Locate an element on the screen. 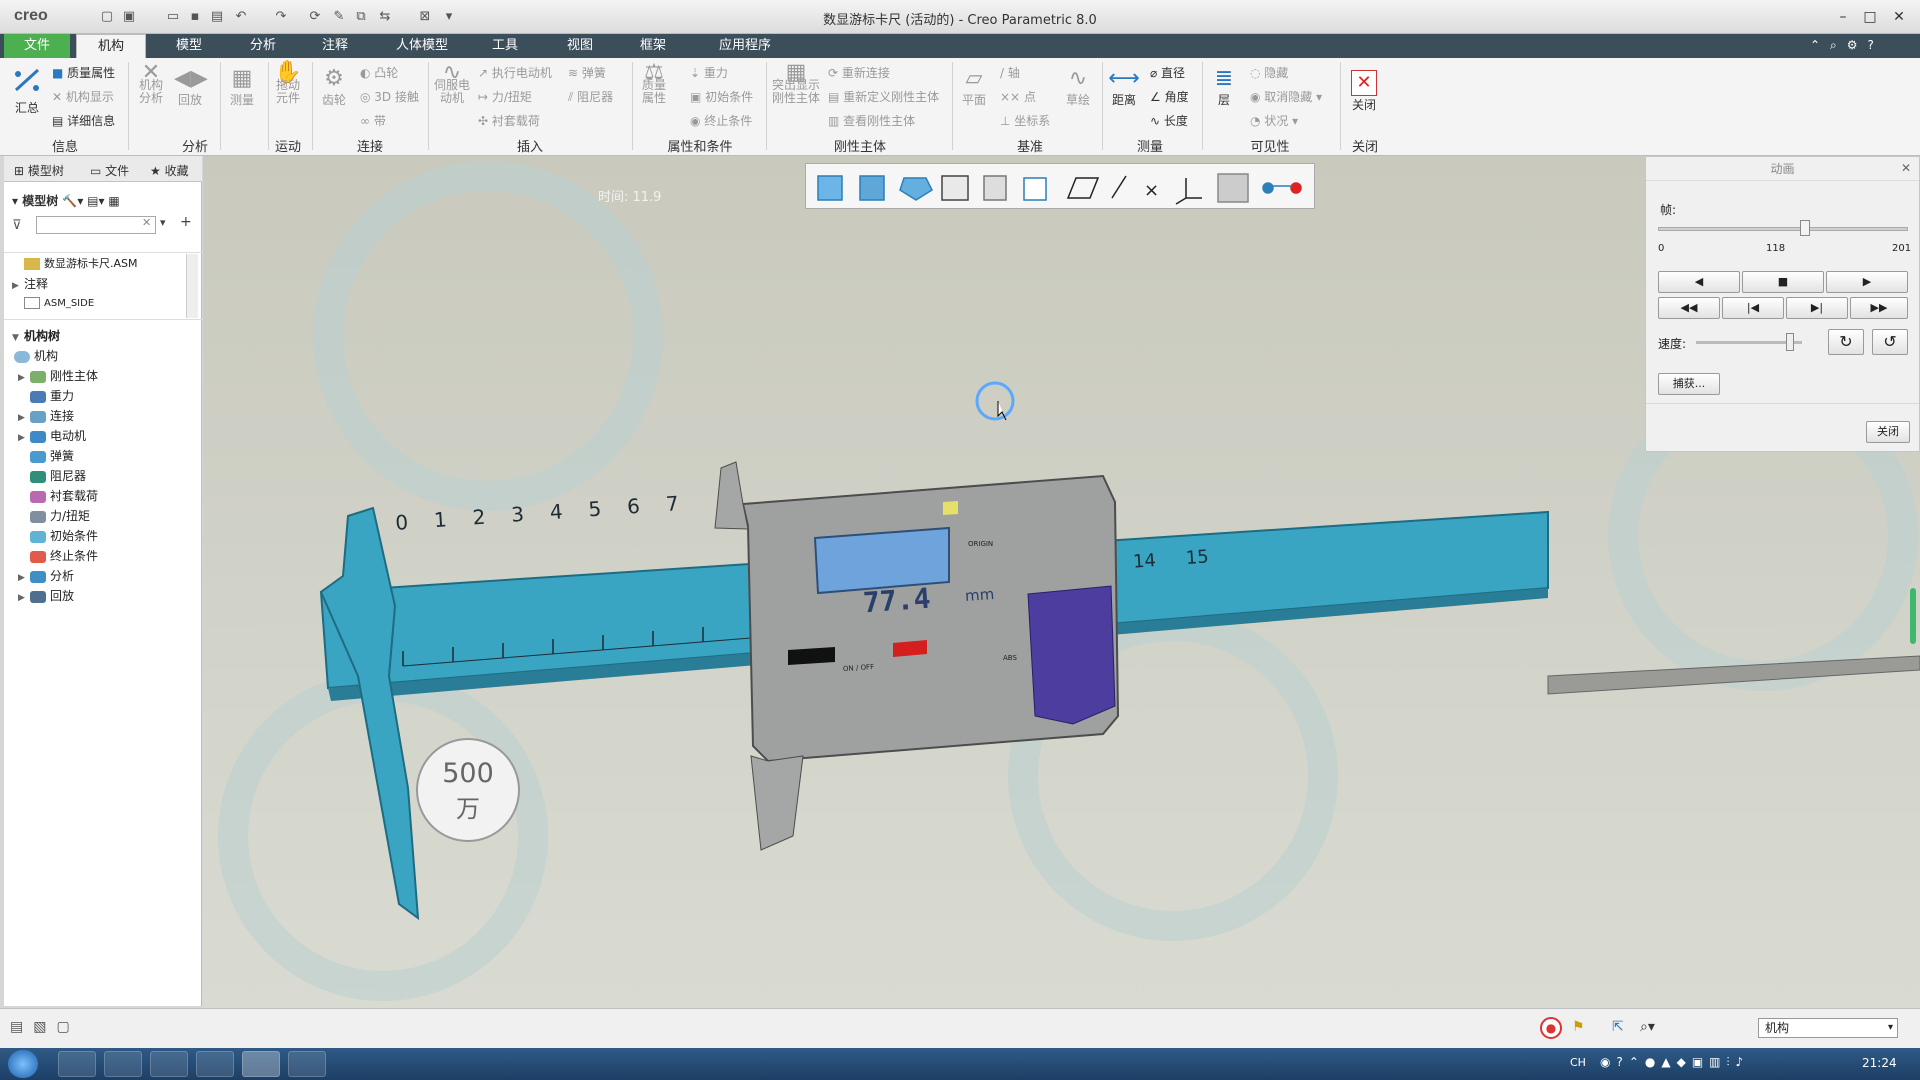  stop-regen-icon: ● is located at coordinates (1551, 1028).